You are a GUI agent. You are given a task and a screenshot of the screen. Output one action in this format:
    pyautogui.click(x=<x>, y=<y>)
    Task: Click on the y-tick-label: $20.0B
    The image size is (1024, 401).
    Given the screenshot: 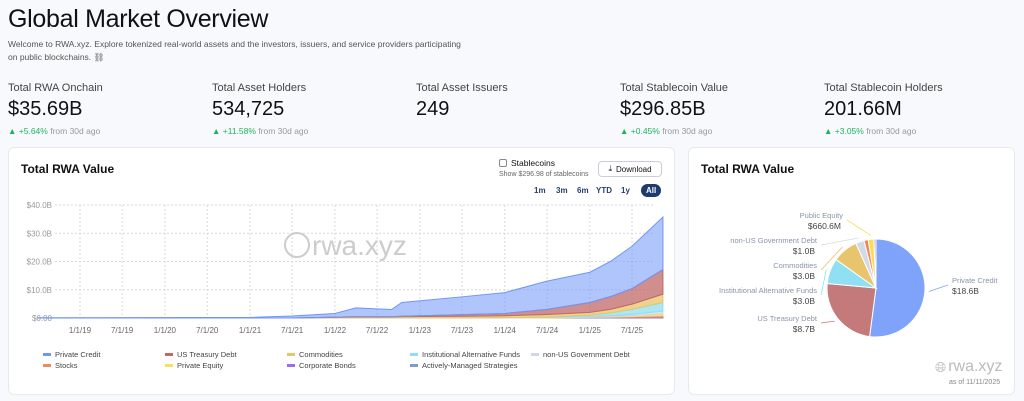 What is the action you would take?
    pyautogui.click(x=39, y=262)
    